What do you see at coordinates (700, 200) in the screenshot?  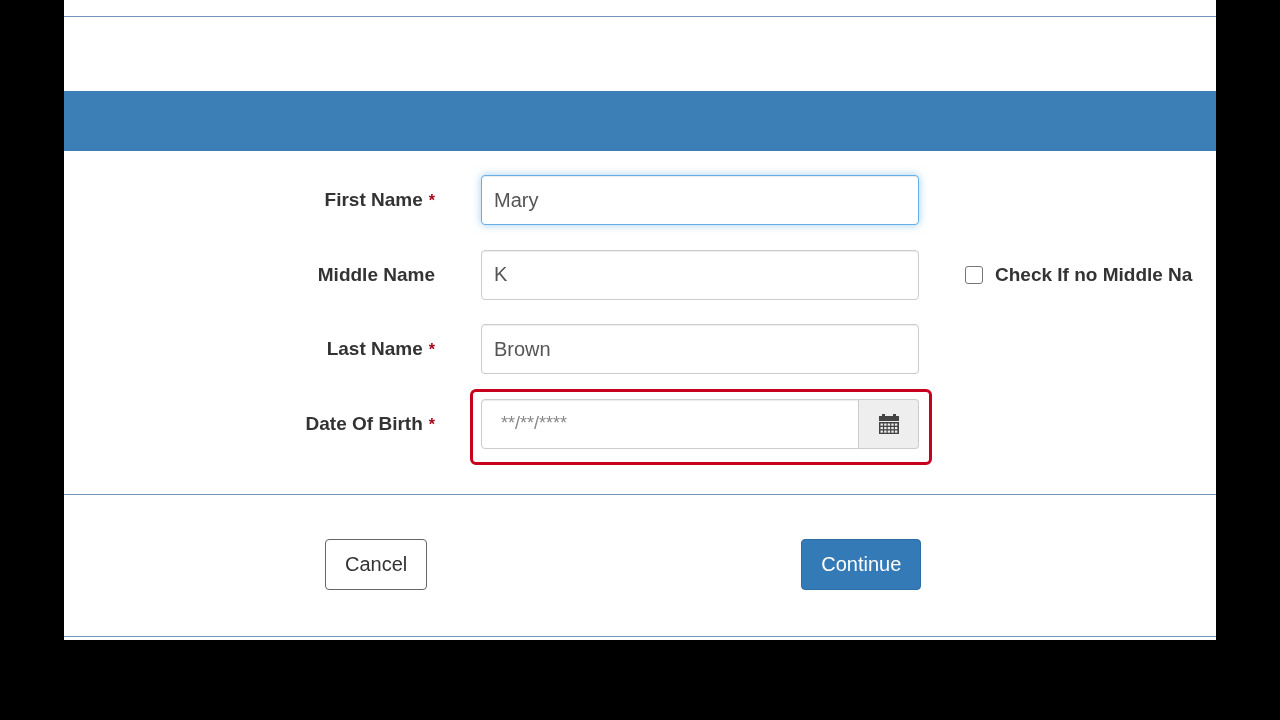 I see `text-field: Mary` at bounding box center [700, 200].